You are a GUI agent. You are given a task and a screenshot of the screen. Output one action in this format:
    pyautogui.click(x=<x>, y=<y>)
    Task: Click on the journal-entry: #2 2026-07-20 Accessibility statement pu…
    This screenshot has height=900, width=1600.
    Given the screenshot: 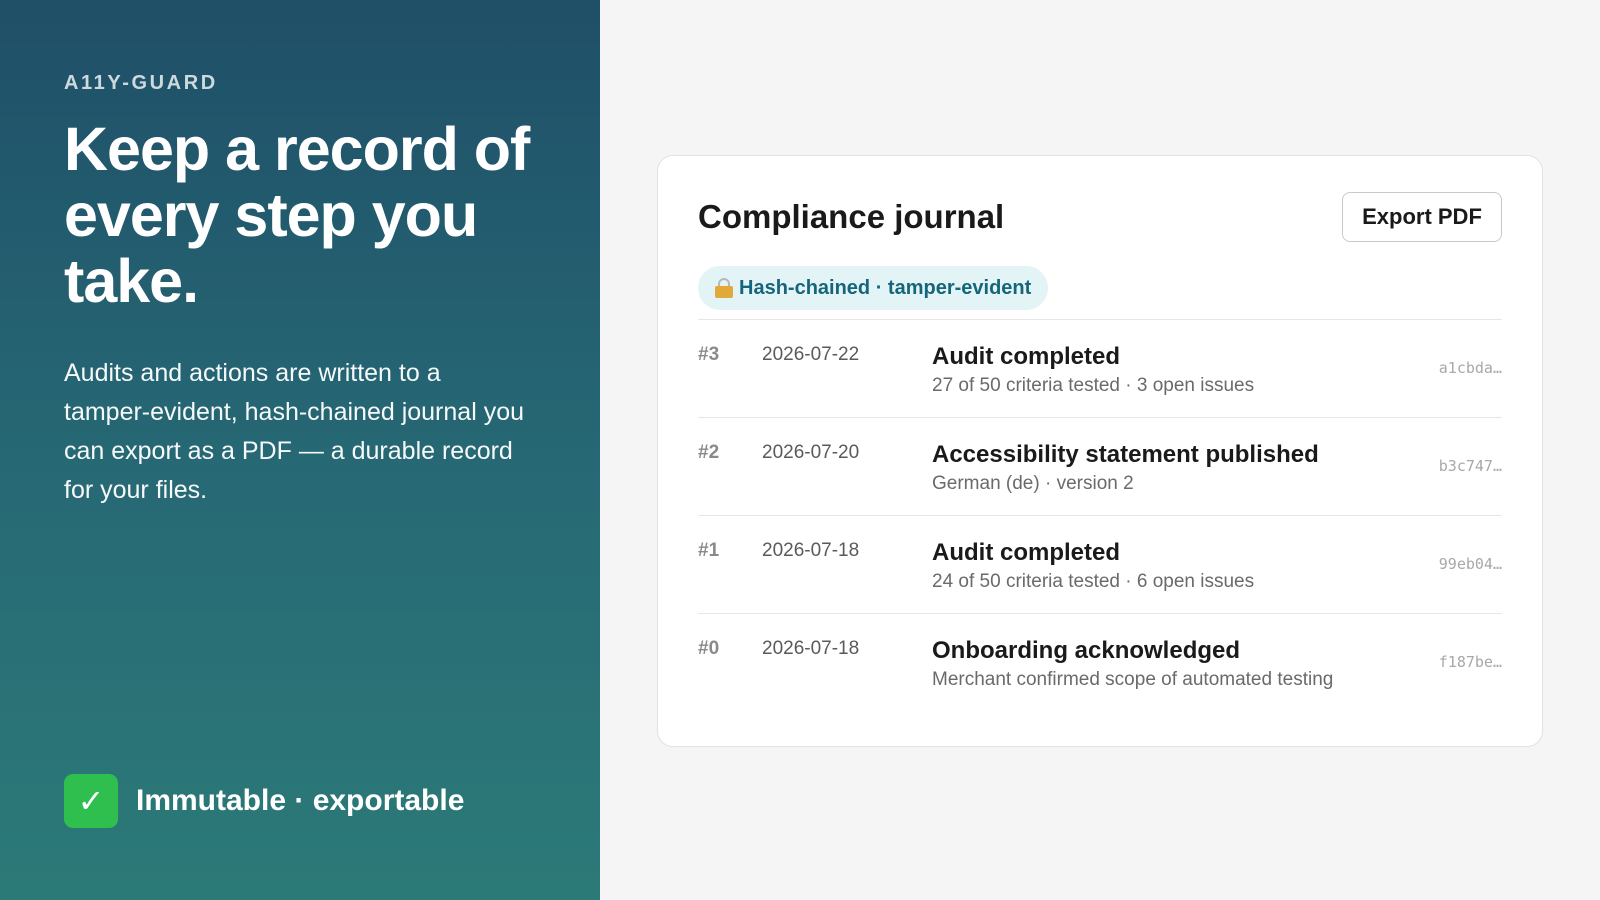 What is the action you would take?
    pyautogui.click(x=1100, y=467)
    